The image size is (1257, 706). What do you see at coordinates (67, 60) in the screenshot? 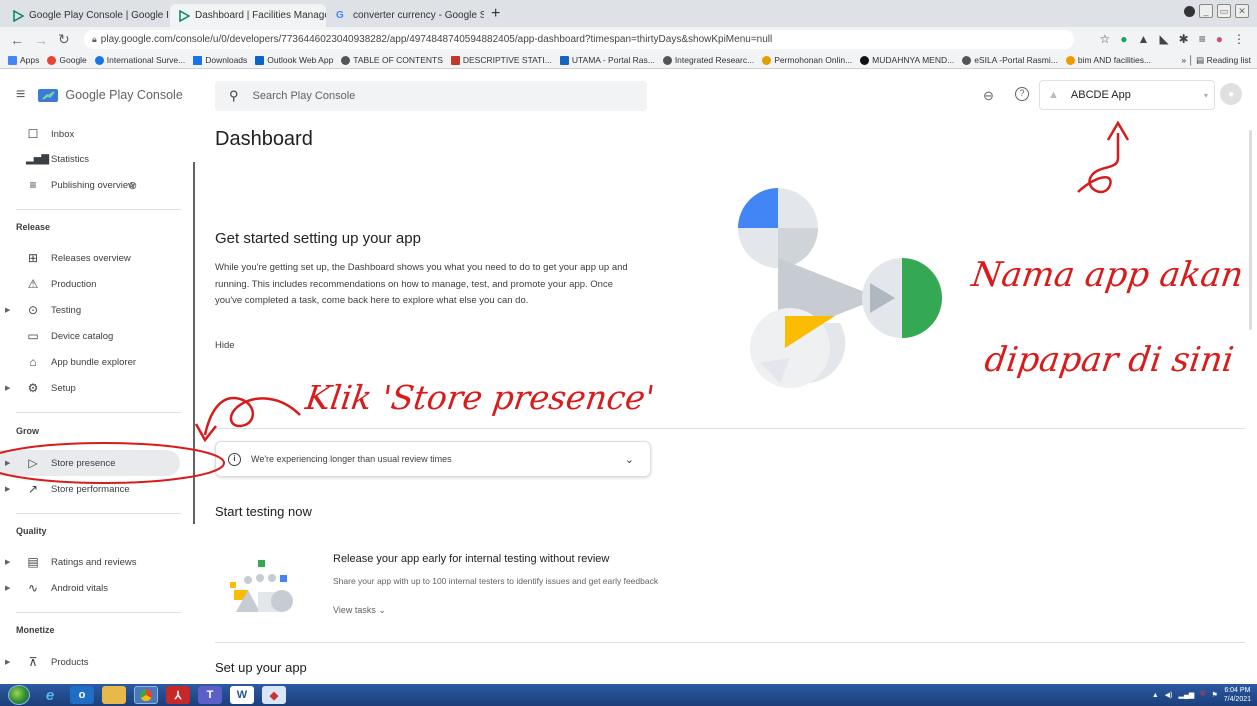
I see `bookmark: Google` at bounding box center [67, 60].